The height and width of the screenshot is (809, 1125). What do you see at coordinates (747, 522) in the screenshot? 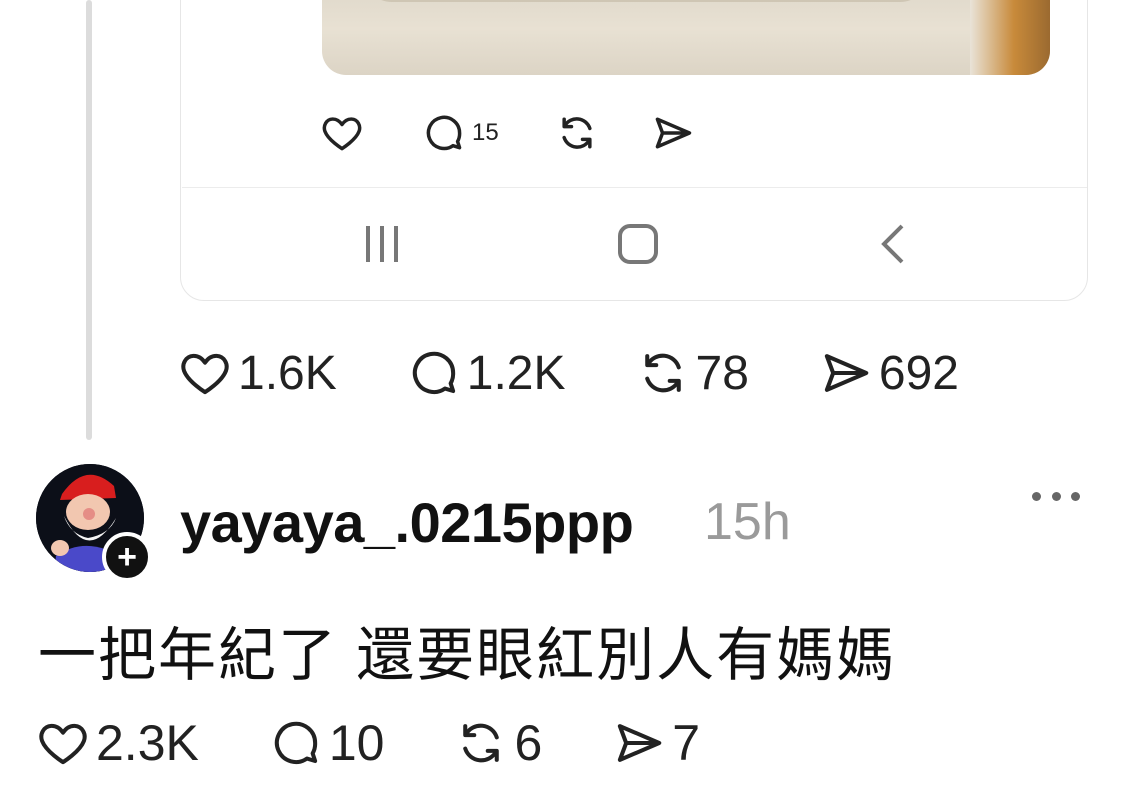
I see `post-timestamp: 15h` at bounding box center [747, 522].